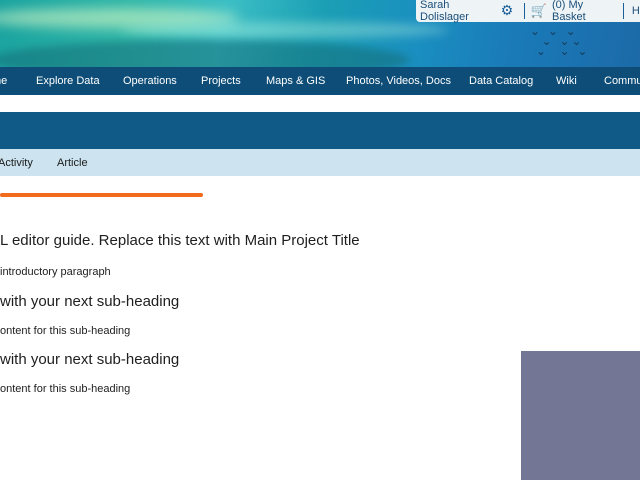 The height and width of the screenshot is (480, 640). What do you see at coordinates (528, 11) in the screenshot?
I see `user-bar: Sarah Dolislager ⚙ 🛒 (0) My Basket He` at bounding box center [528, 11].